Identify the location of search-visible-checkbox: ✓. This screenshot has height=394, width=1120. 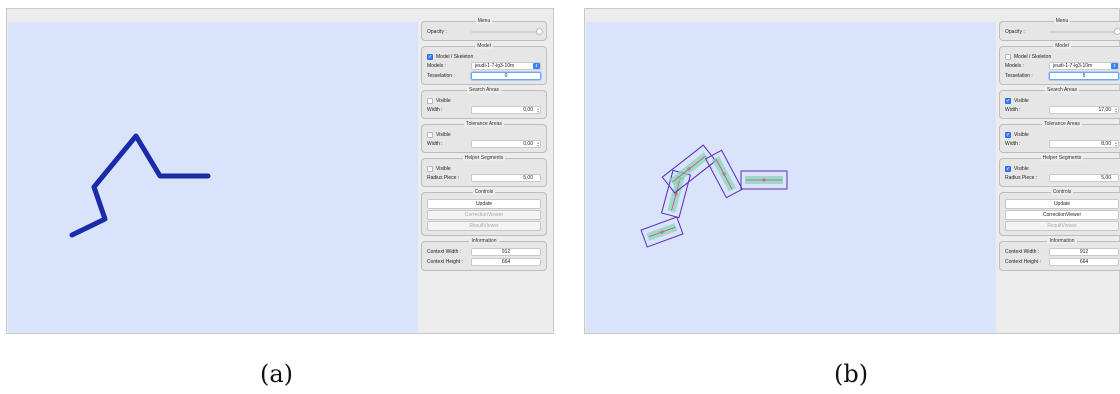
(1008, 100).